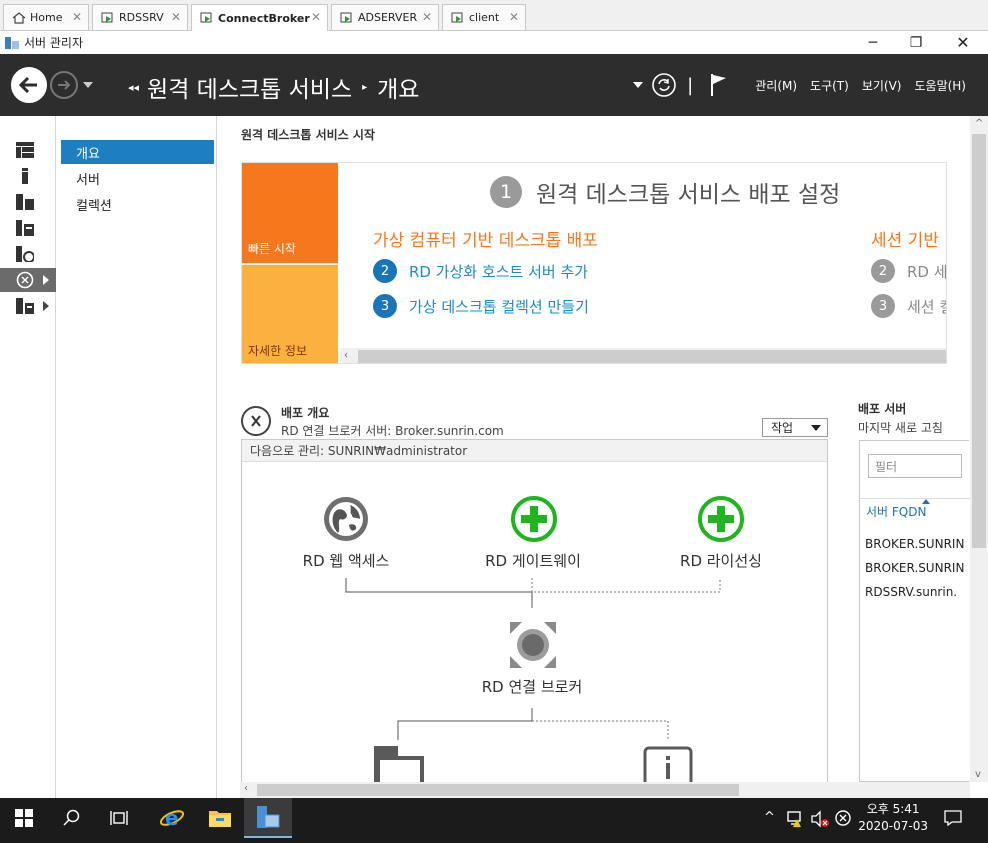 Image resolution: width=988 pixels, height=843 pixels. What do you see at coordinates (249, 87) in the screenshot?
I see `breadcrumb-root: 원격 데스크톱 서비스` at bounding box center [249, 87].